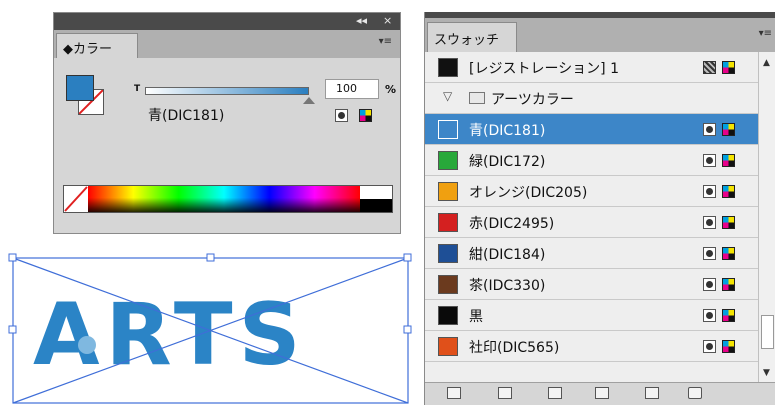  Describe the element at coordinates (591, 253) in the screenshot. I see `swatch-row: 紺(DIC184)` at that location.